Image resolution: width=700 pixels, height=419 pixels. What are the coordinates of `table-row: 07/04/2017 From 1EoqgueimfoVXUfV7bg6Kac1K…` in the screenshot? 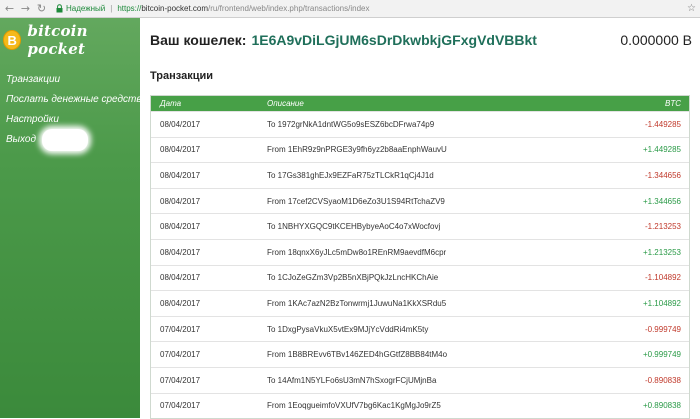 It's located at (420, 405).